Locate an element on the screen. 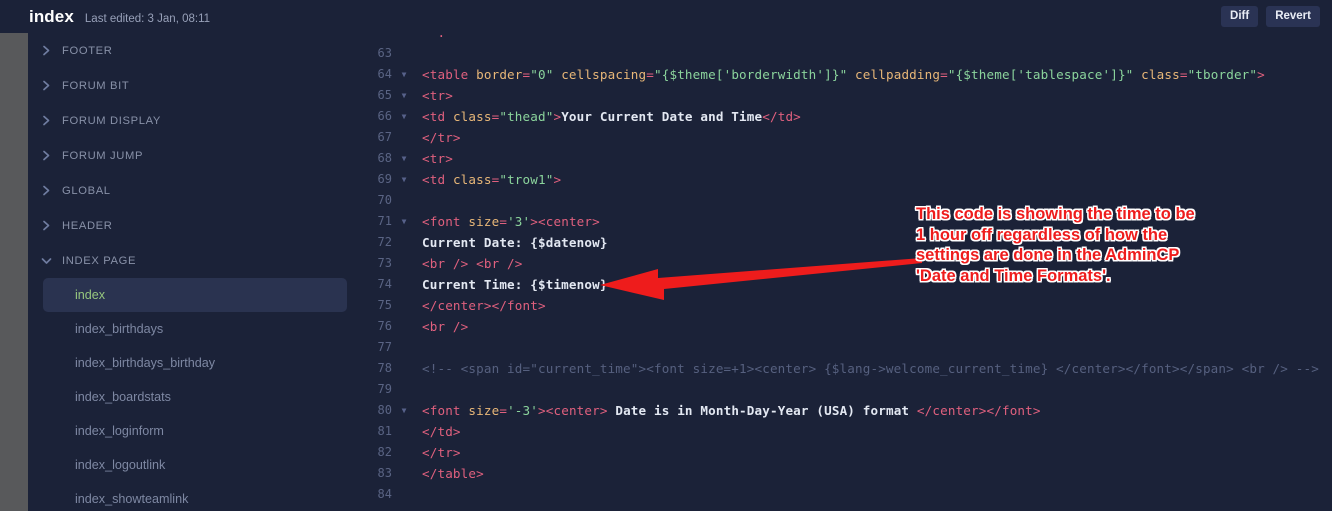 This screenshot has height=511, width=1332. code-token: <td is located at coordinates (437, 179).